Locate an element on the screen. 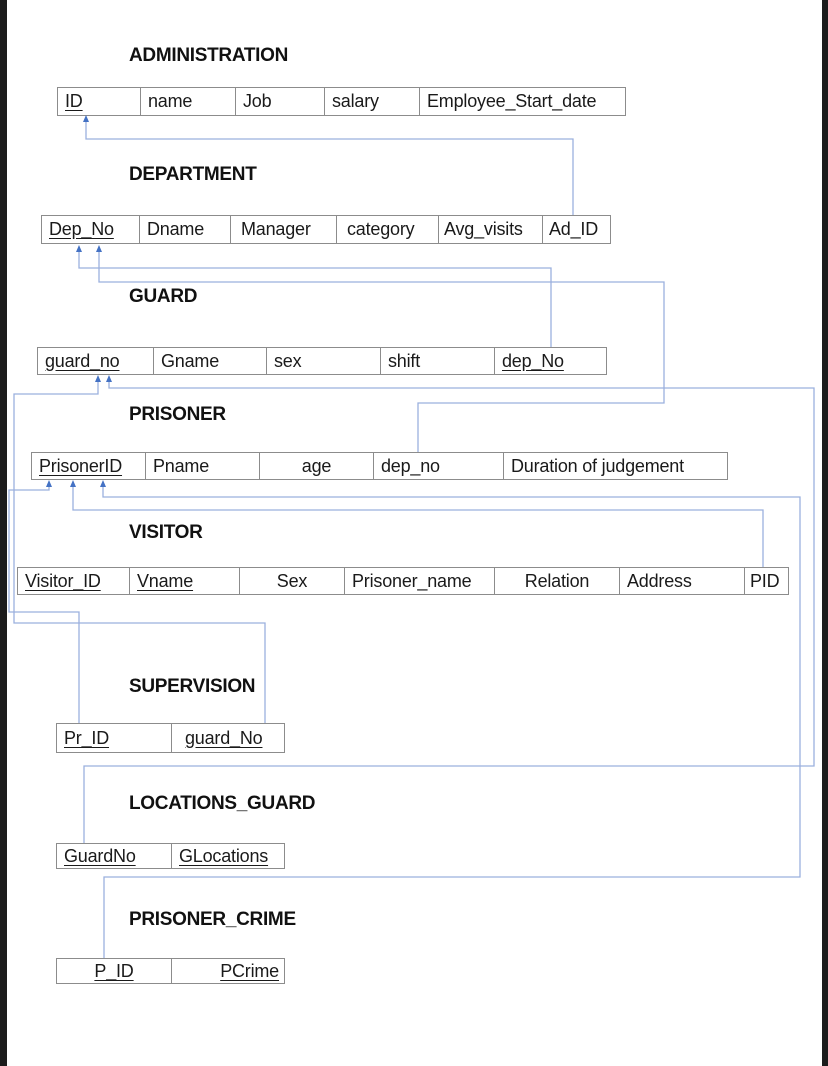 The width and height of the screenshot is (828, 1066). column-label: PCrime is located at coordinates (249, 970).